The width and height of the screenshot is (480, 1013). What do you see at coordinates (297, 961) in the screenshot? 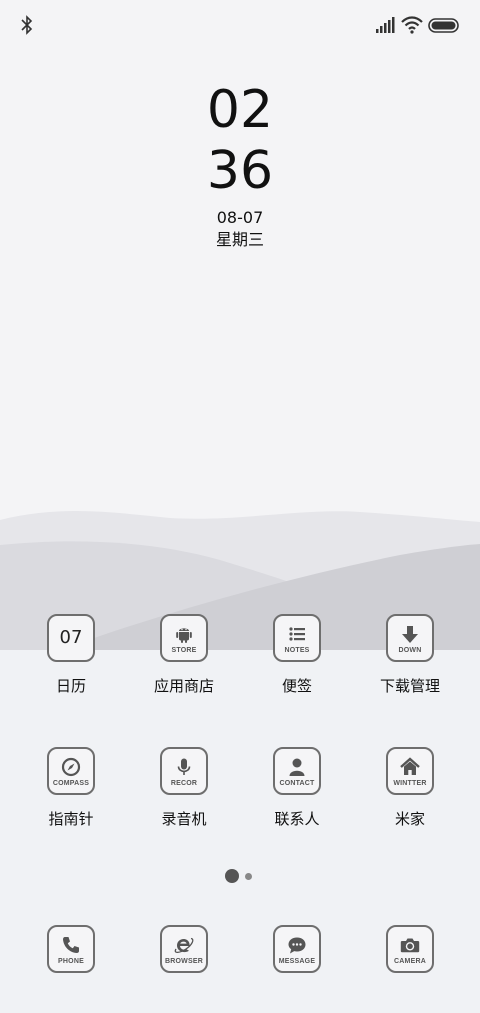
I see `icon-caption: MESSAGE` at bounding box center [297, 961].